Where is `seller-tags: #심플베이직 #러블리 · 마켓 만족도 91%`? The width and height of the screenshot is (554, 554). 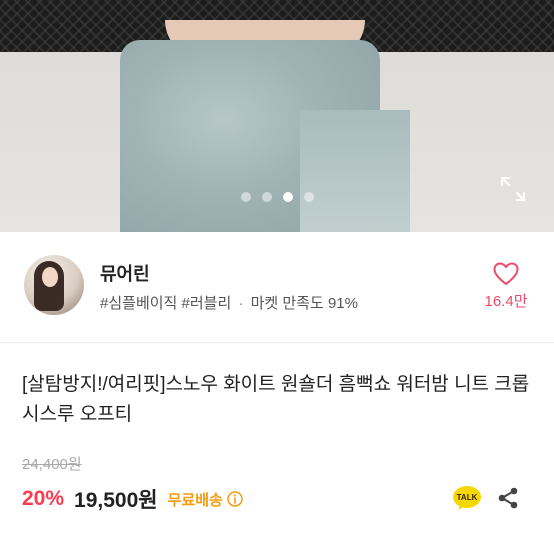 seller-tags: #심플베이직 #러블리 · 마켓 만족도 91% is located at coordinates (229, 302).